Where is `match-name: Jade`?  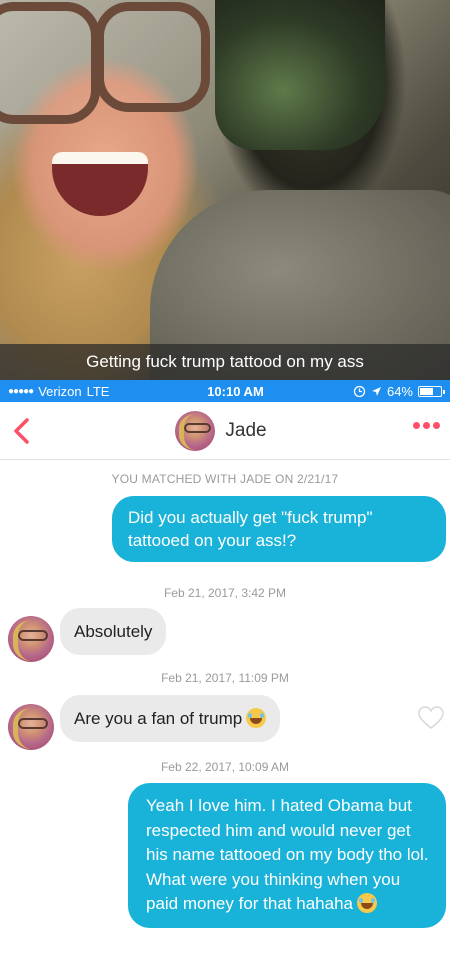 match-name: Jade is located at coordinates (246, 430).